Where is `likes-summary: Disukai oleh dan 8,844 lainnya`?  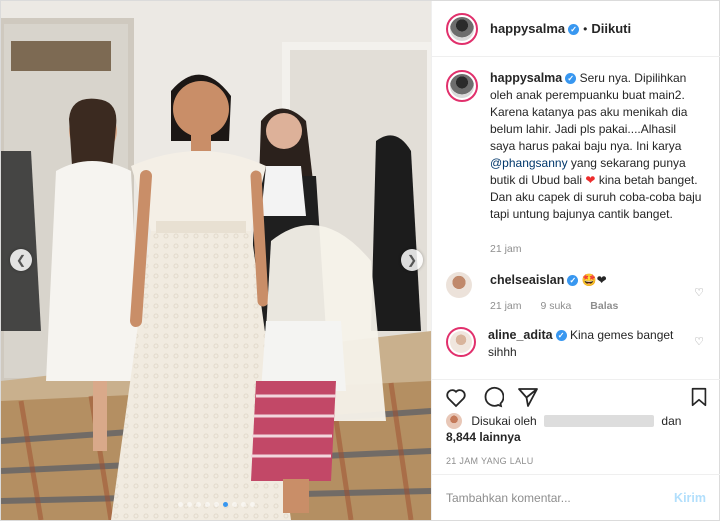
likes-summary: Disukai oleh dan 8,844 lainnya is located at coordinates (576, 429).